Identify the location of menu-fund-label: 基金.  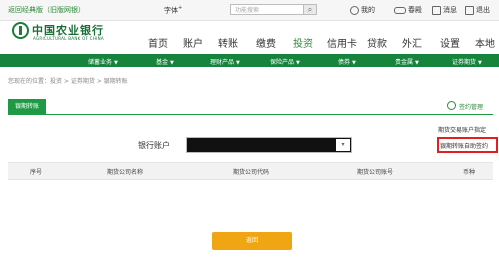
(162, 62).